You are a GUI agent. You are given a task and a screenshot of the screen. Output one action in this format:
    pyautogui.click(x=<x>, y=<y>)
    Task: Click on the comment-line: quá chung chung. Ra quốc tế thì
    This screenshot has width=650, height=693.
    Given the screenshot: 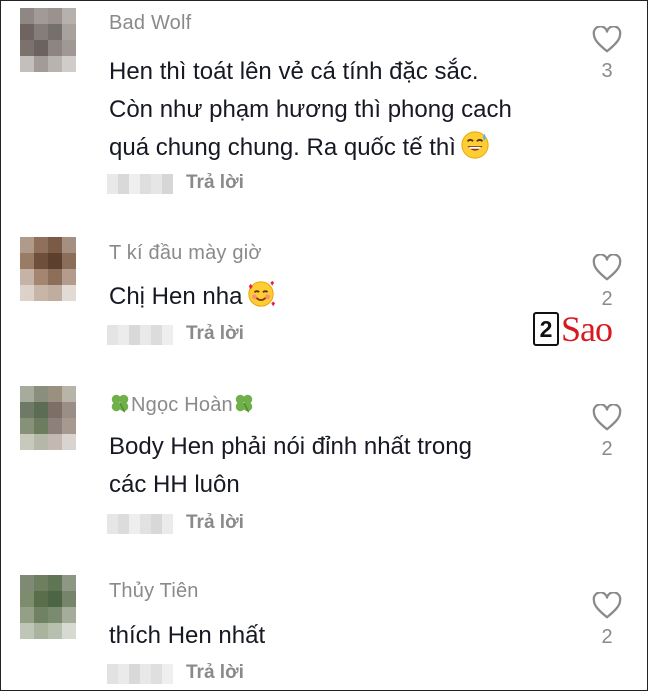 What is the action you would take?
    pyautogui.click(x=344, y=148)
    